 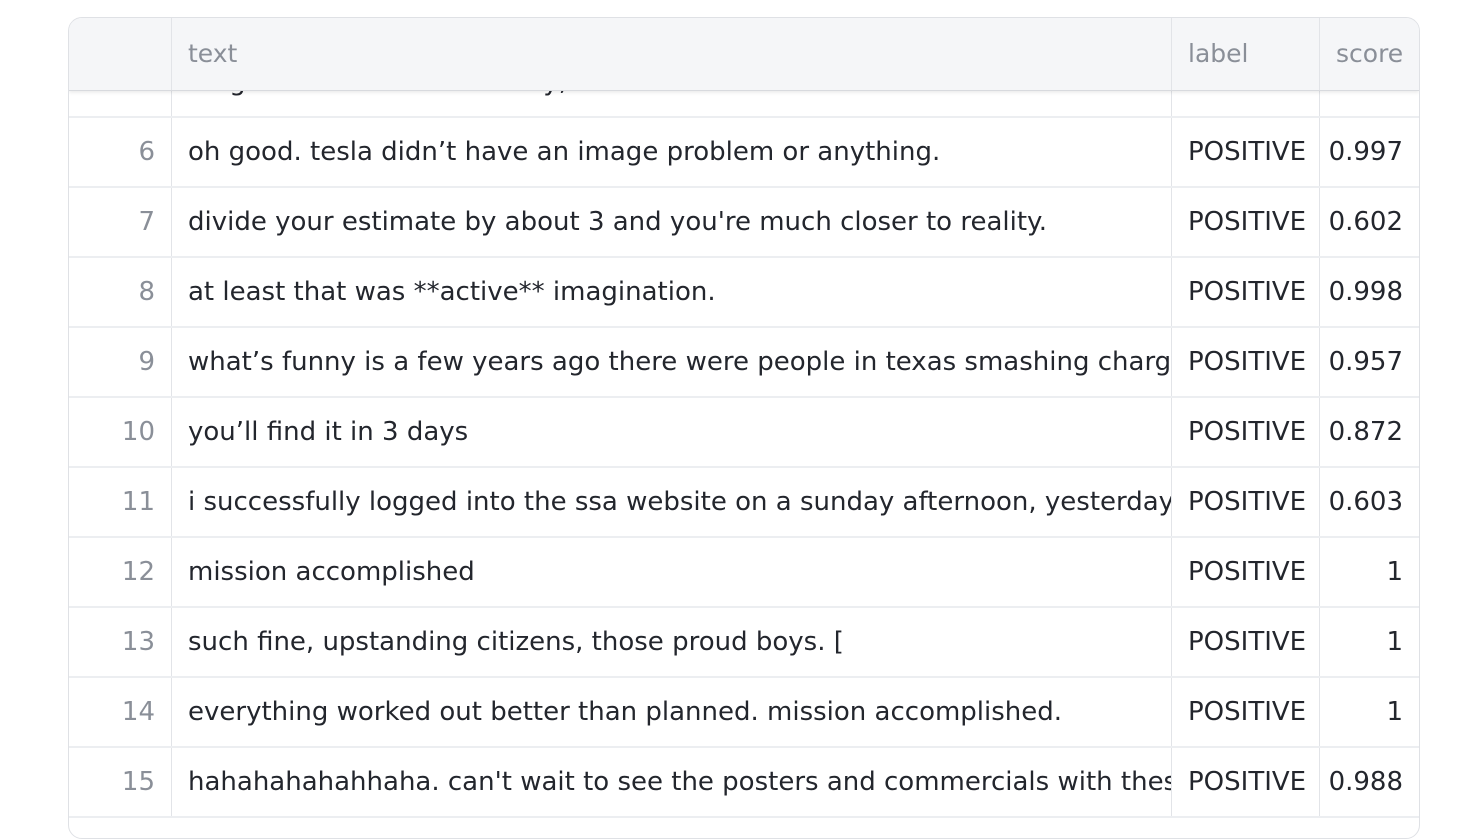 I want to click on row-score: 0.998, so click(x=1369, y=292).